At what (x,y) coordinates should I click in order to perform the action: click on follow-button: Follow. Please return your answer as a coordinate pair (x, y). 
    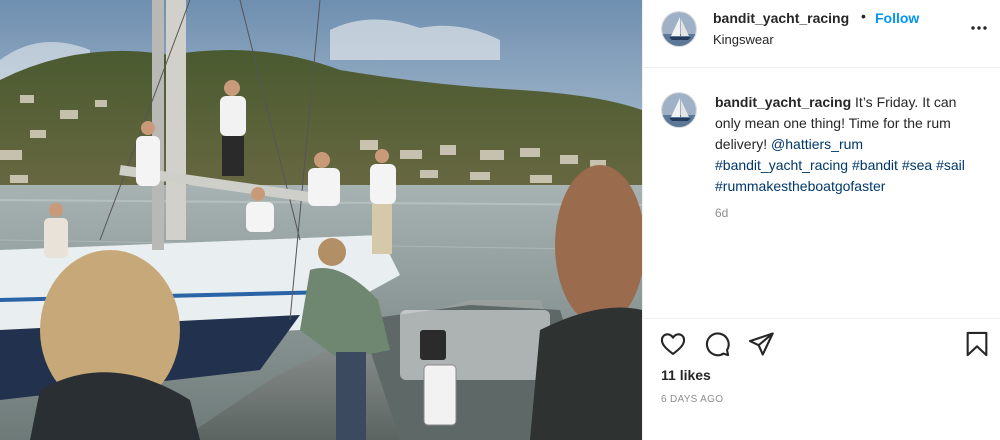
    Looking at the image, I should click on (897, 18).